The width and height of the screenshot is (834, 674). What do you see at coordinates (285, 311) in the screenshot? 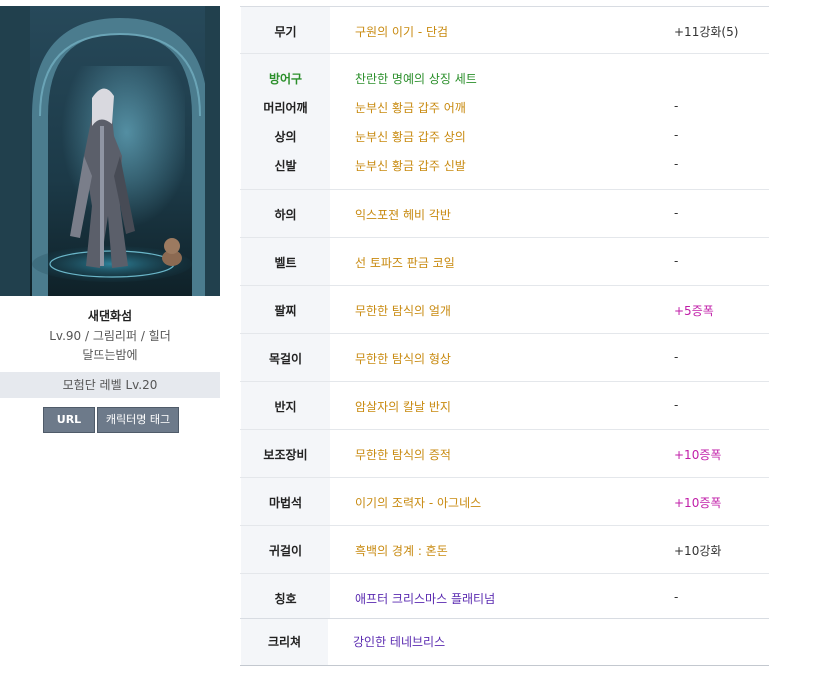
I see `bracelet-label: 팔찌` at bounding box center [285, 311].